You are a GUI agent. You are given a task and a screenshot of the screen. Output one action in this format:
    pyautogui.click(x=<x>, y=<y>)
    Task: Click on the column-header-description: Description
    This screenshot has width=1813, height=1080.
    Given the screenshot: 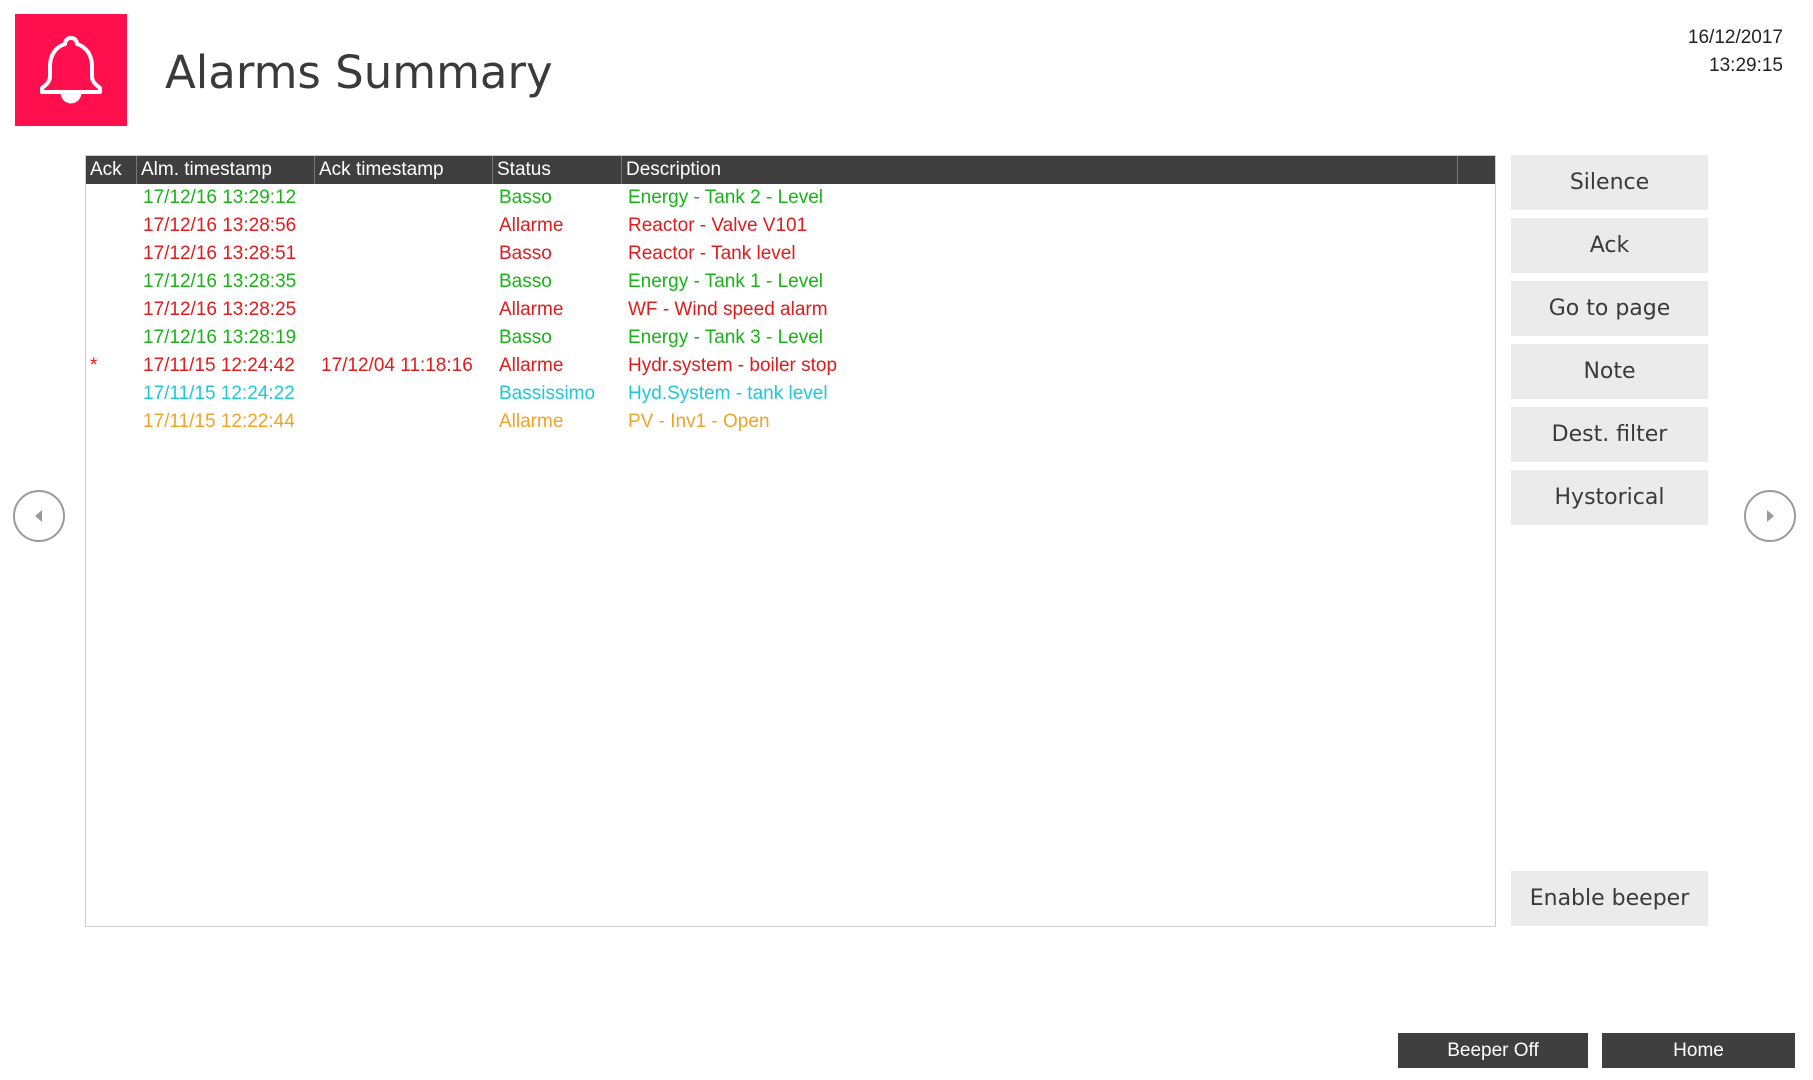 What is the action you would take?
    pyautogui.click(x=1040, y=170)
    